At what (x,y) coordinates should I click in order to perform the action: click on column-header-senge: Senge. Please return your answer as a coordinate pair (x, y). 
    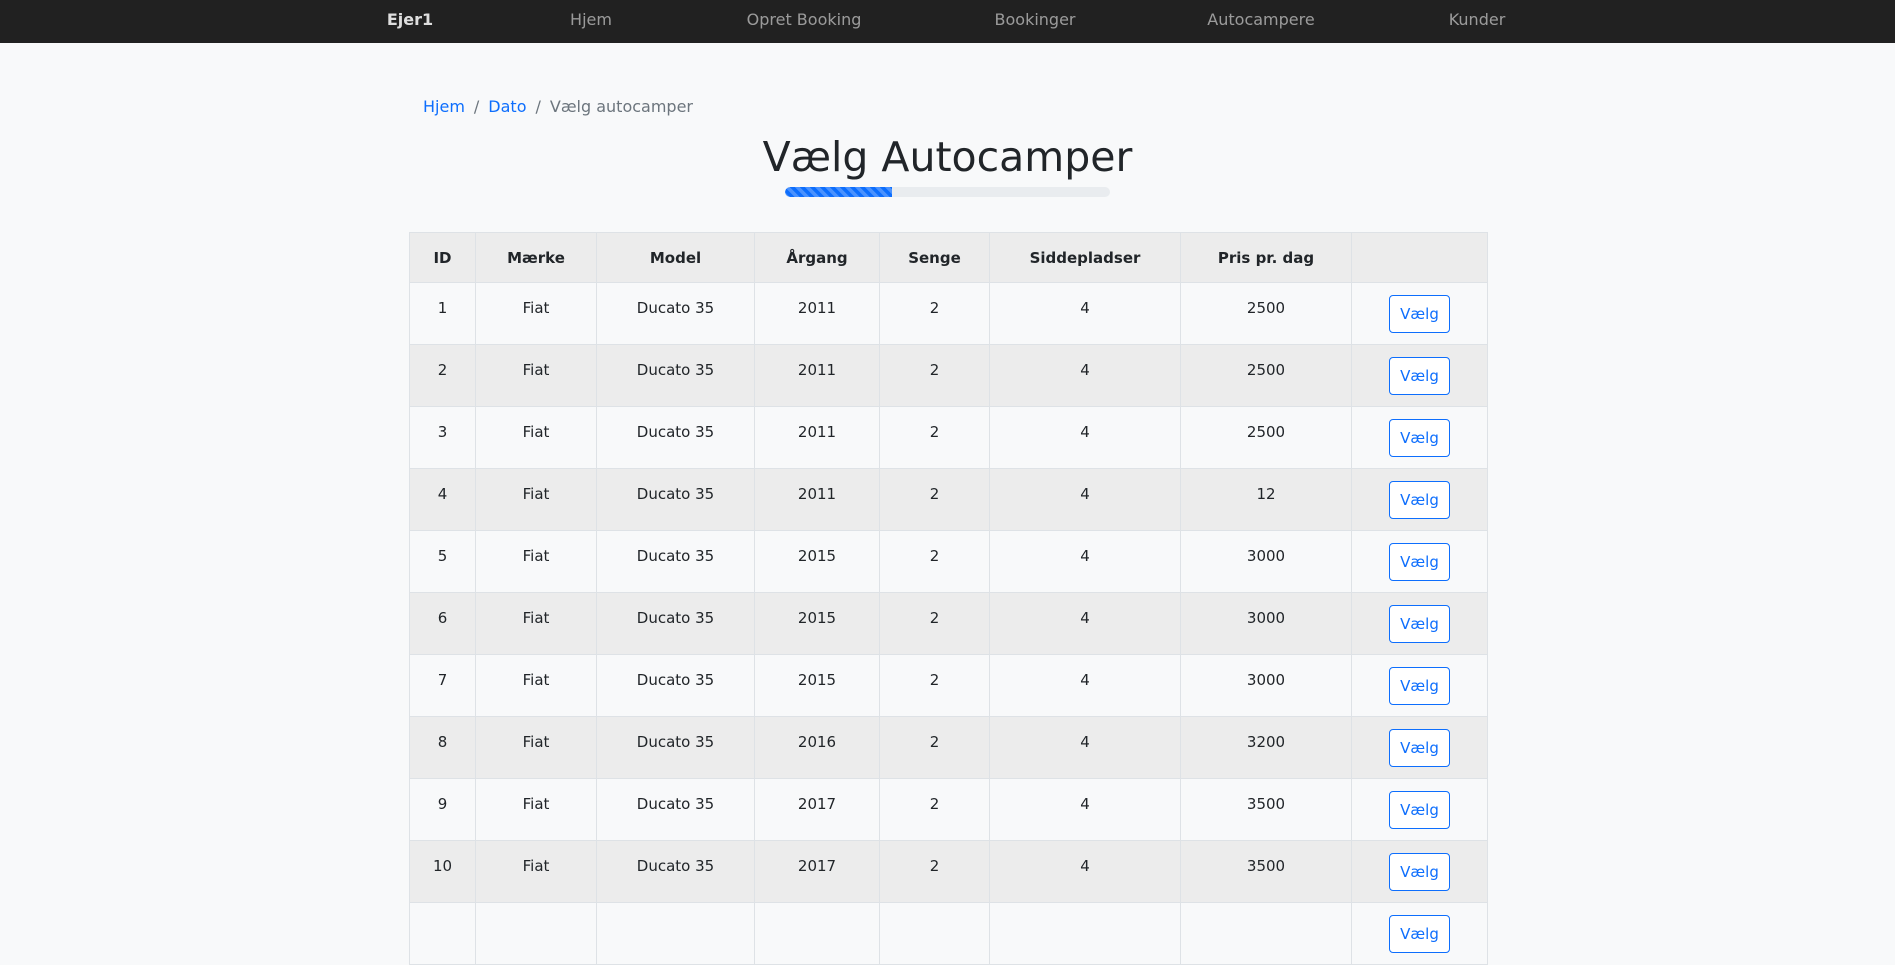
    Looking at the image, I should click on (934, 257).